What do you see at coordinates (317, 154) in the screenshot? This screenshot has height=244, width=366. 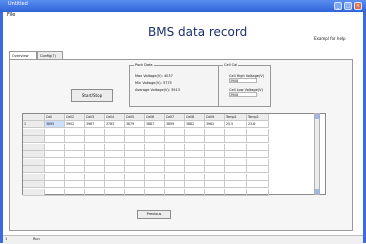 I see `table-scrollbar` at bounding box center [317, 154].